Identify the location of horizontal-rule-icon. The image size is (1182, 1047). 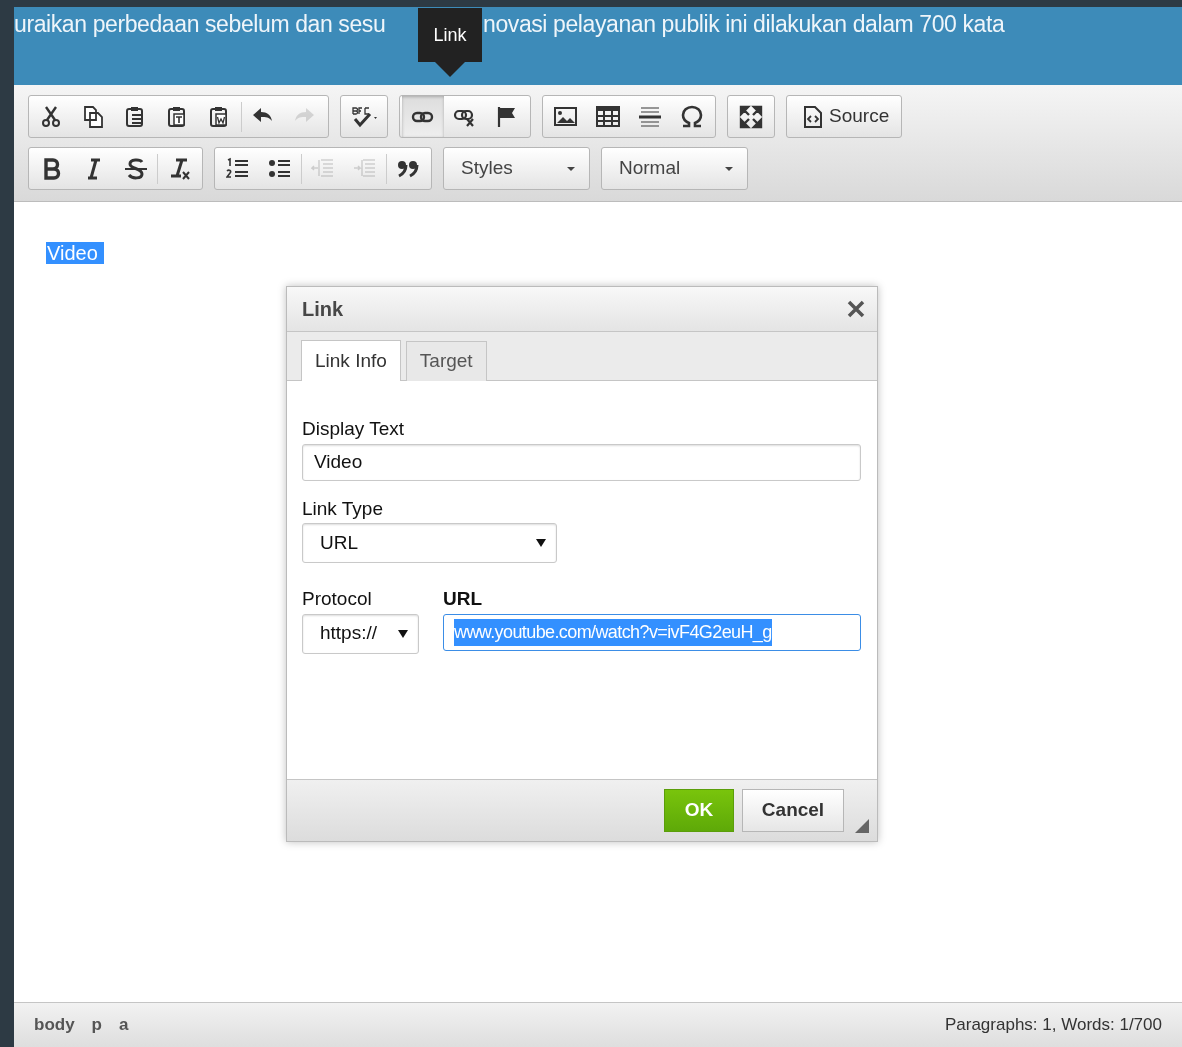
(650, 116).